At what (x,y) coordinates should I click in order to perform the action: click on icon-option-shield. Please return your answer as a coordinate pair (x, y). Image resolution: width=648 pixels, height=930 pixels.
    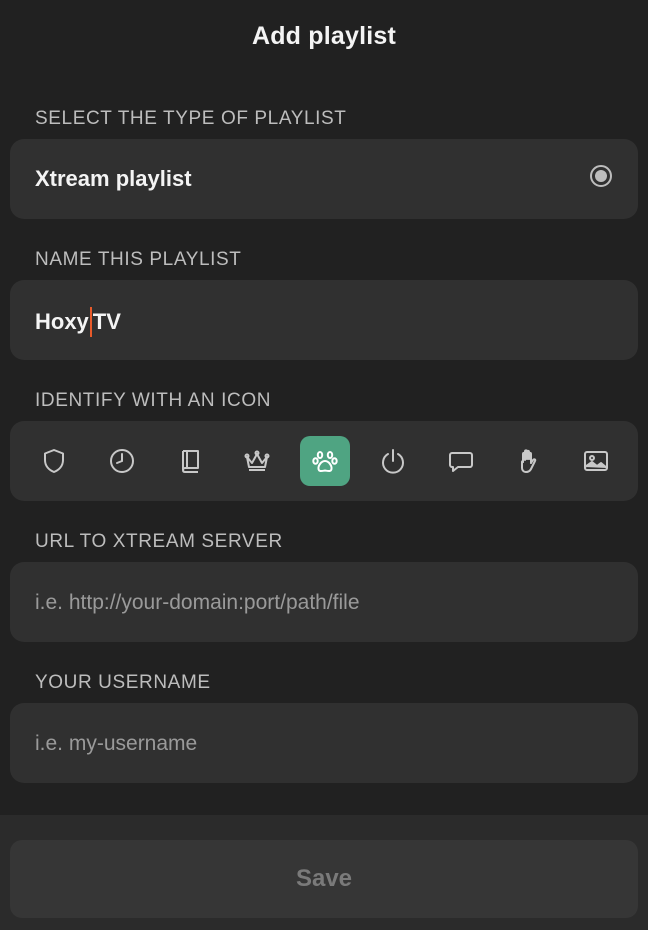
    Looking at the image, I should click on (54, 461).